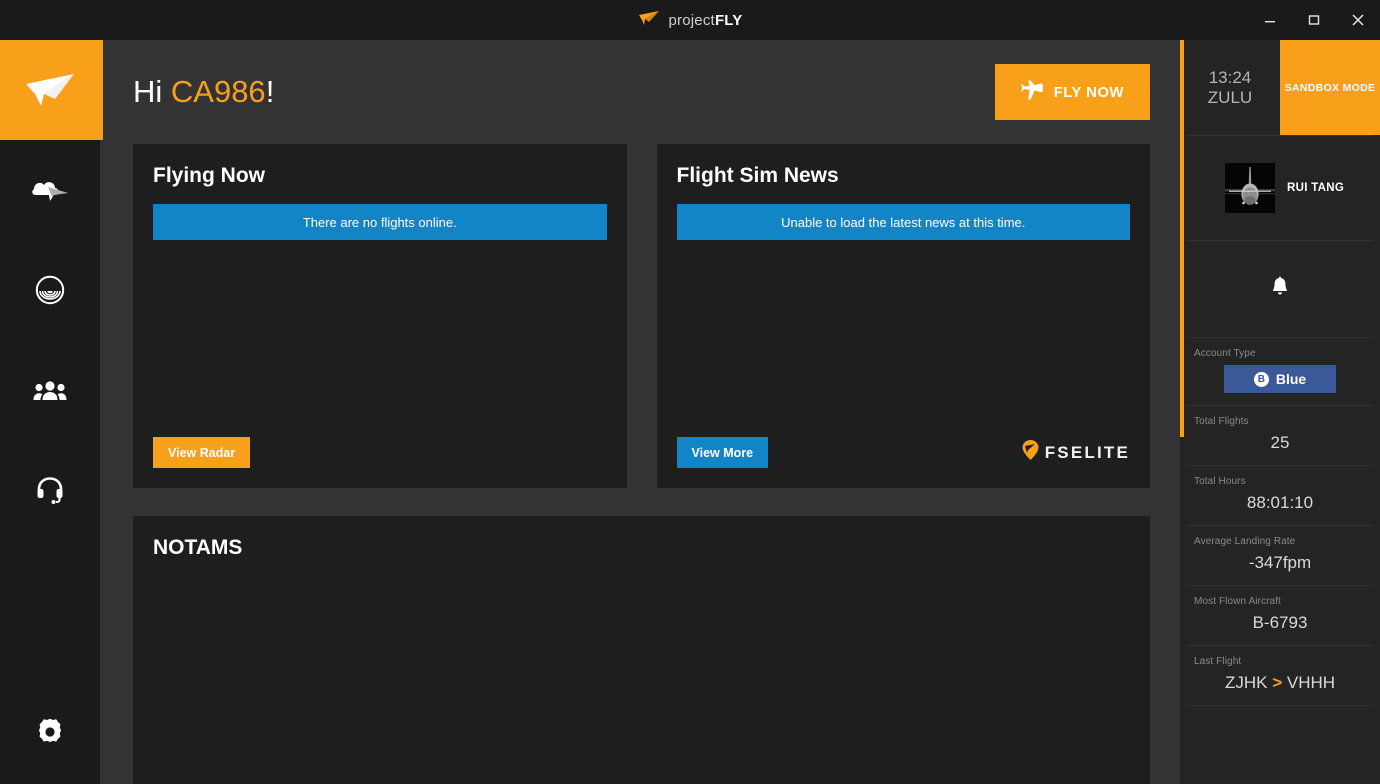 This screenshot has width=1380, height=784. What do you see at coordinates (1280, 705) in the screenshot?
I see `divider` at bounding box center [1280, 705].